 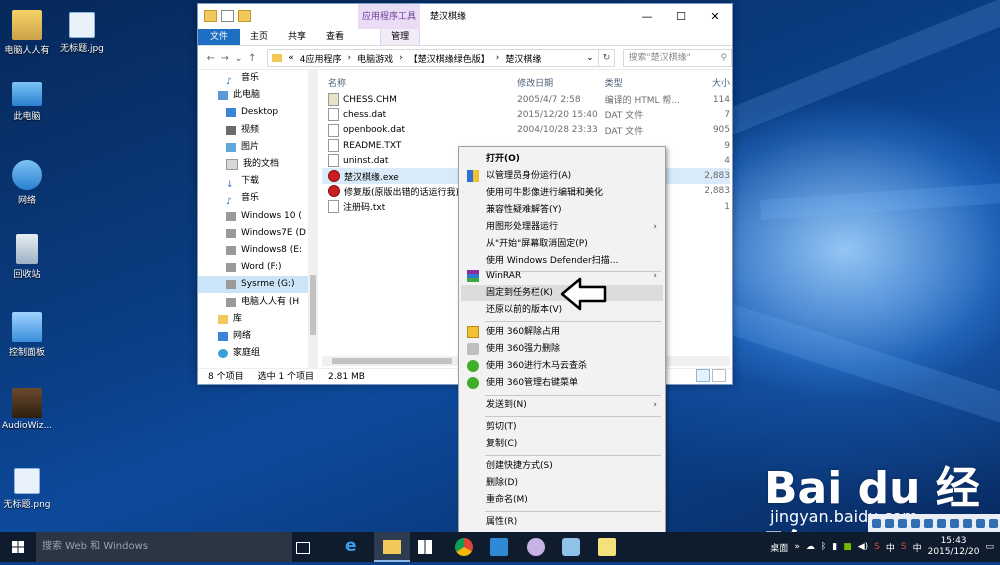 I want to click on menu-item-create-shortcut: 创建快捷方式(S), so click(x=562, y=466).